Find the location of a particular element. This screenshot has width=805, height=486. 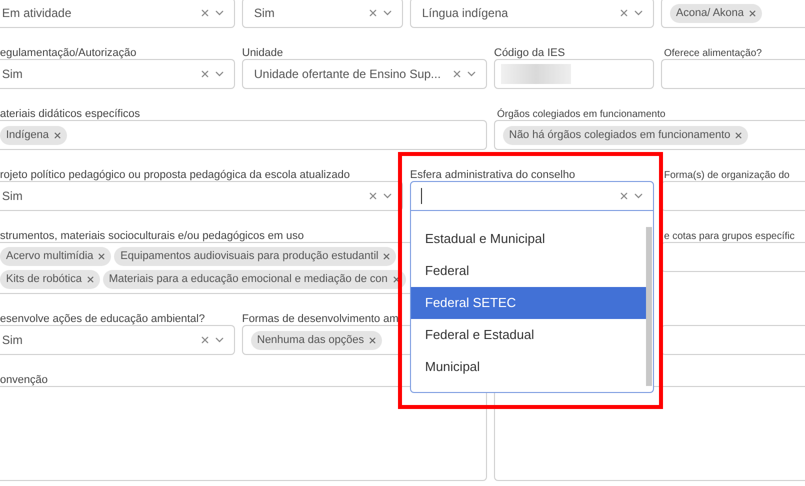

scrollbar-thumb is located at coordinates (649, 306).